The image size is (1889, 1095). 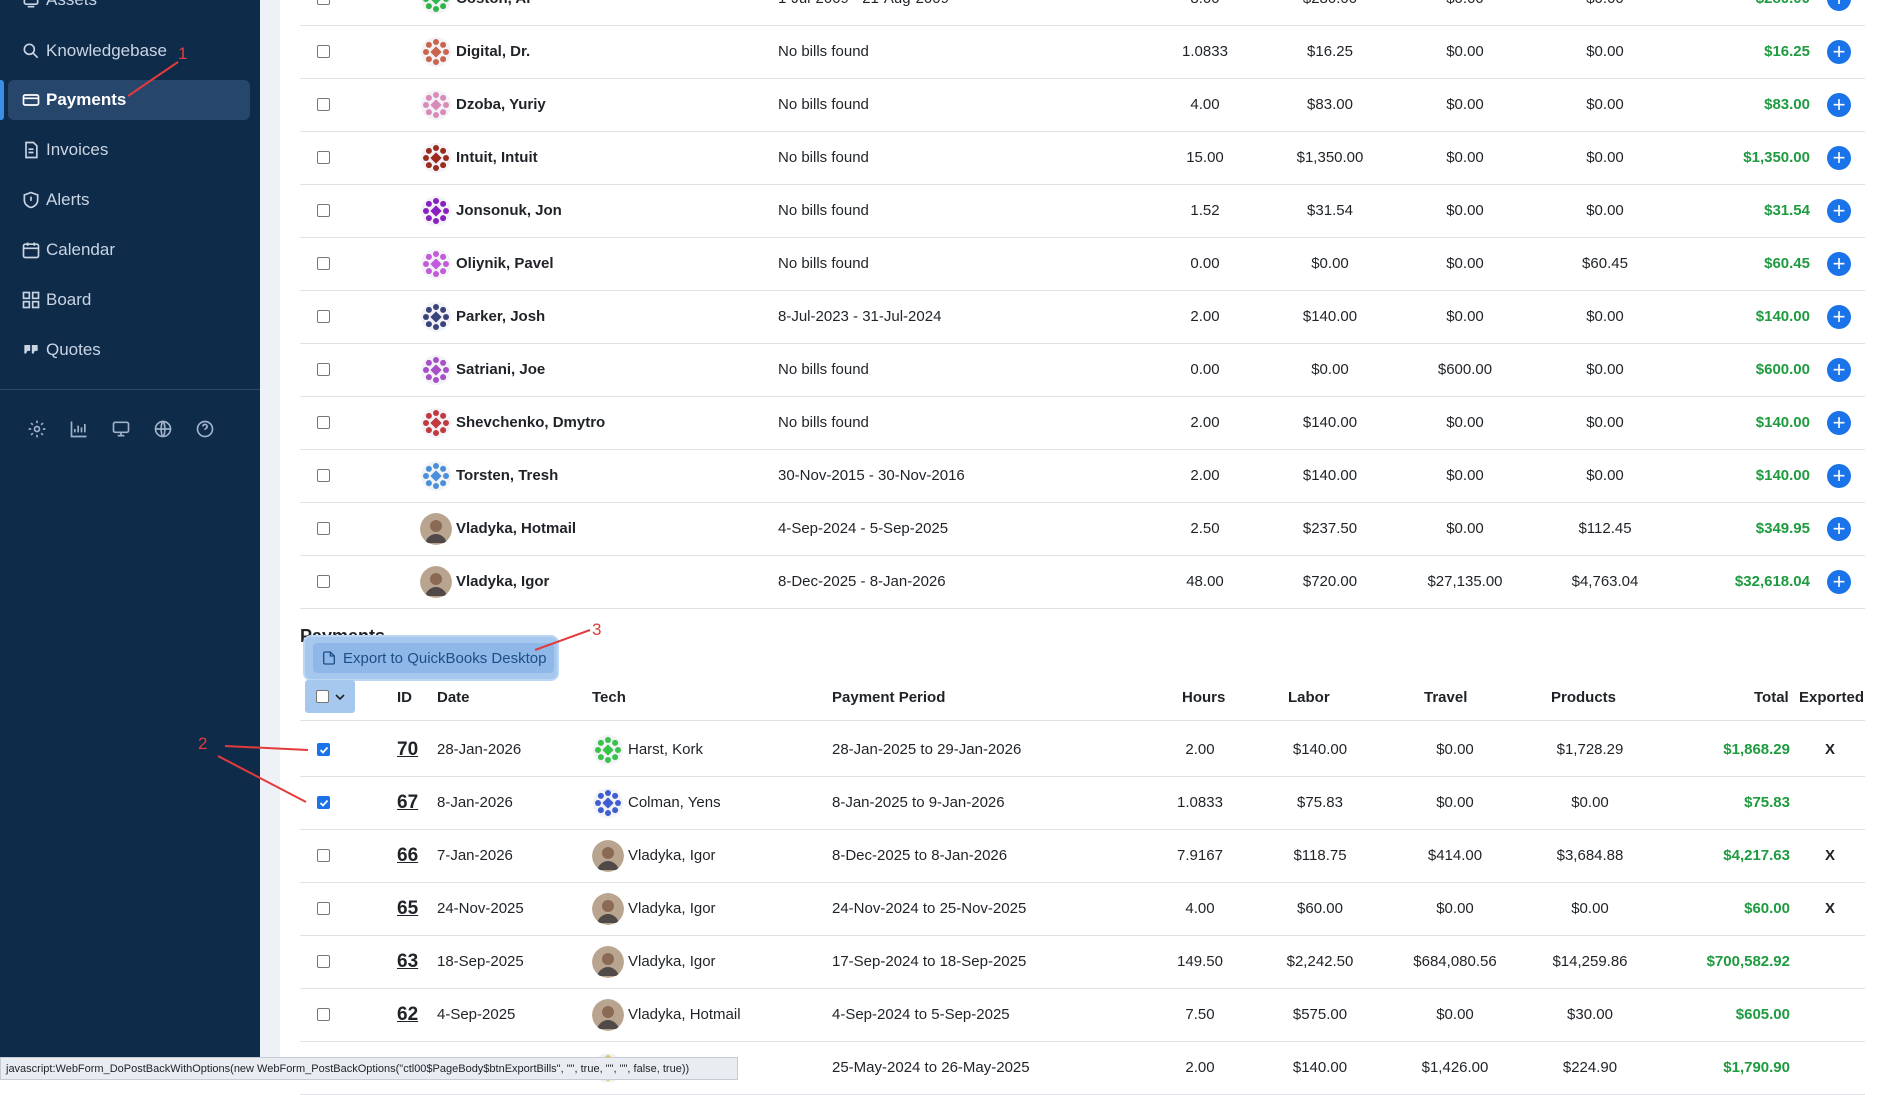 I want to click on annotation-3: 3, so click(x=597, y=629).